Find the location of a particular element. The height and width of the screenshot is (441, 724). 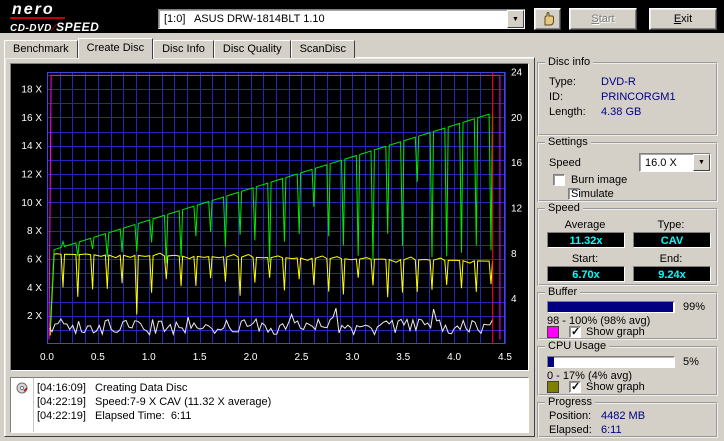

progress-panel: Progress Position: 4482 MB Elapsed: 6:11 is located at coordinates (627, 417).